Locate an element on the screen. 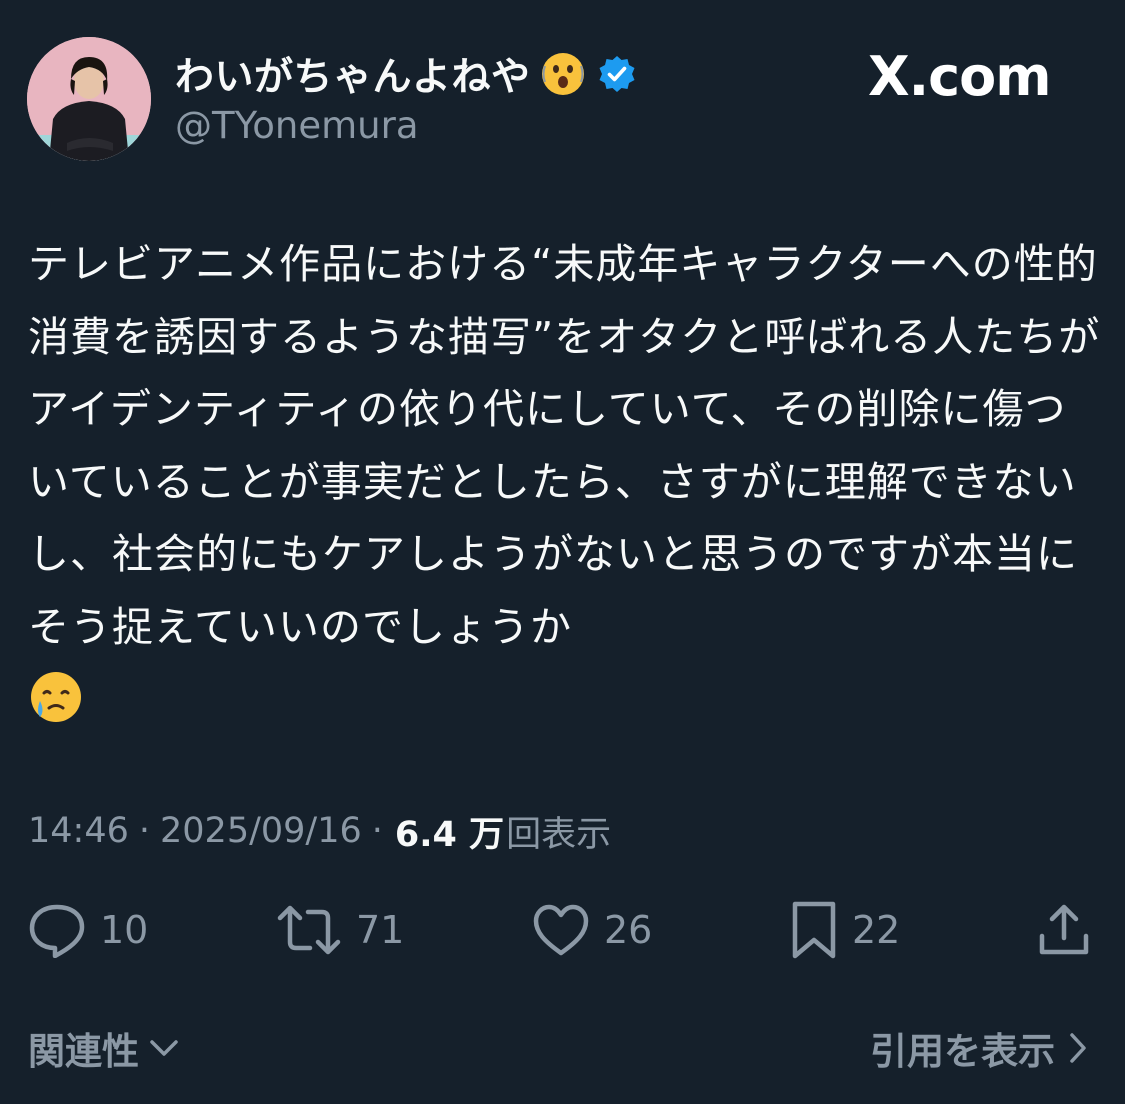 Image resolution: width=1125 pixels, height=1104 pixels. tweet-meta: 14:46 · 2025/09/16 · 6.4 万 回表示 is located at coordinates (319, 831).